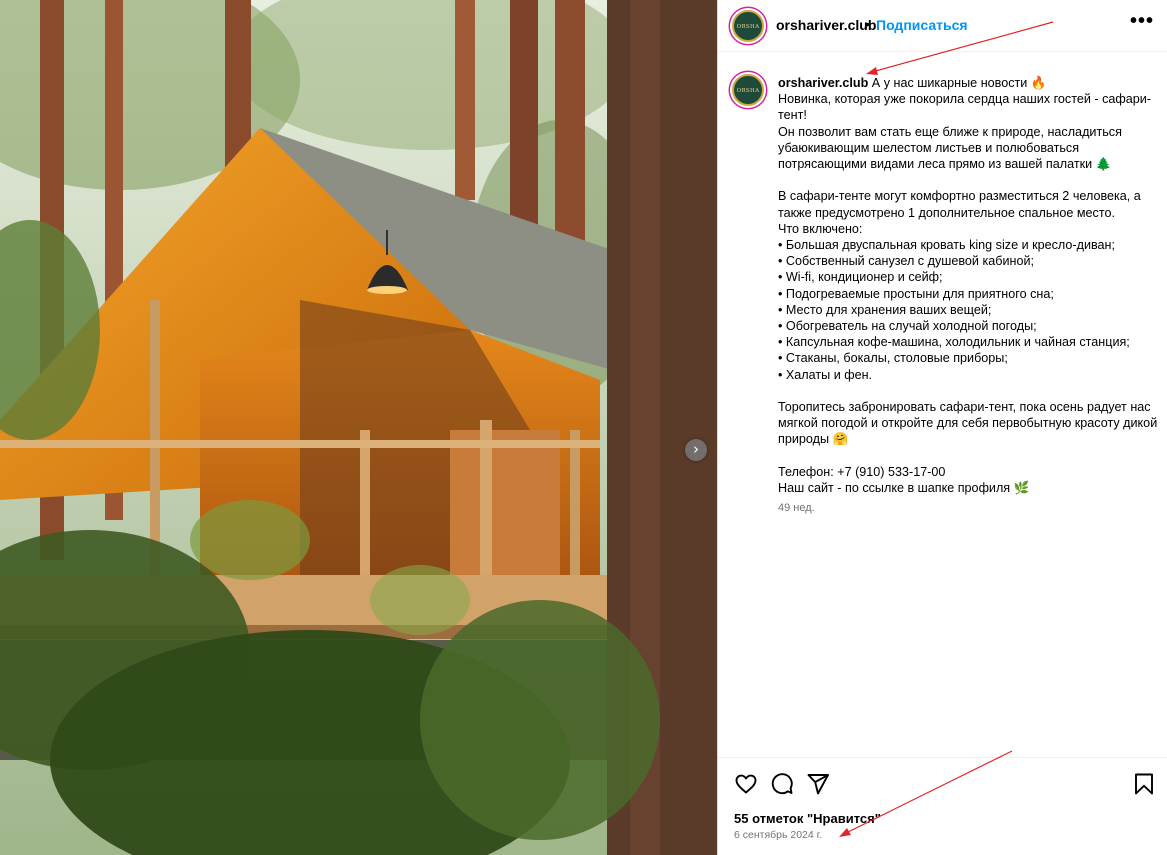 The image size is (1167, 855). Describe the element at coordinates (1144, 784) in the screenshot. I see `bookmark-icon` at that location.